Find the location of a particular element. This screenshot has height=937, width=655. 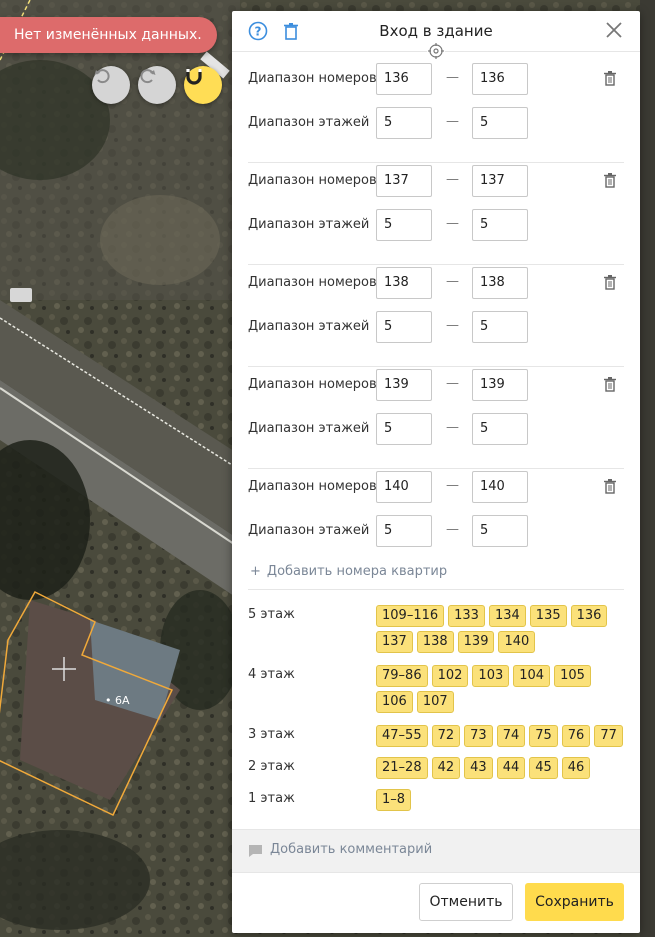

number-to-input: 137 is located at coordinates (500, 181).